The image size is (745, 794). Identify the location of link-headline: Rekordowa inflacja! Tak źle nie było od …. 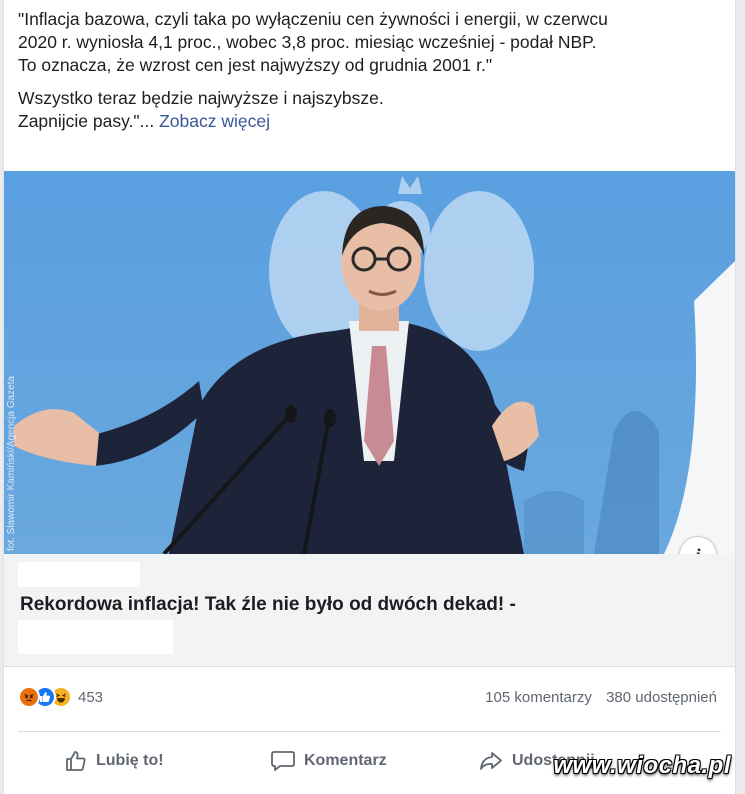
(268, 605).